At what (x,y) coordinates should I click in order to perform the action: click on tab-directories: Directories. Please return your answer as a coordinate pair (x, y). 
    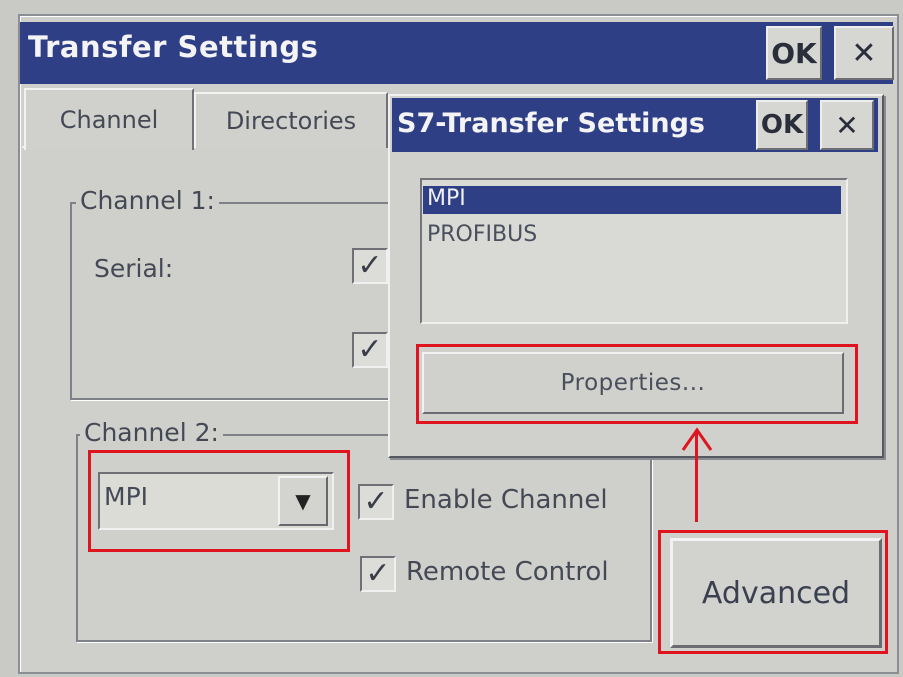
    Looking at the image, I should click on (291, 120).